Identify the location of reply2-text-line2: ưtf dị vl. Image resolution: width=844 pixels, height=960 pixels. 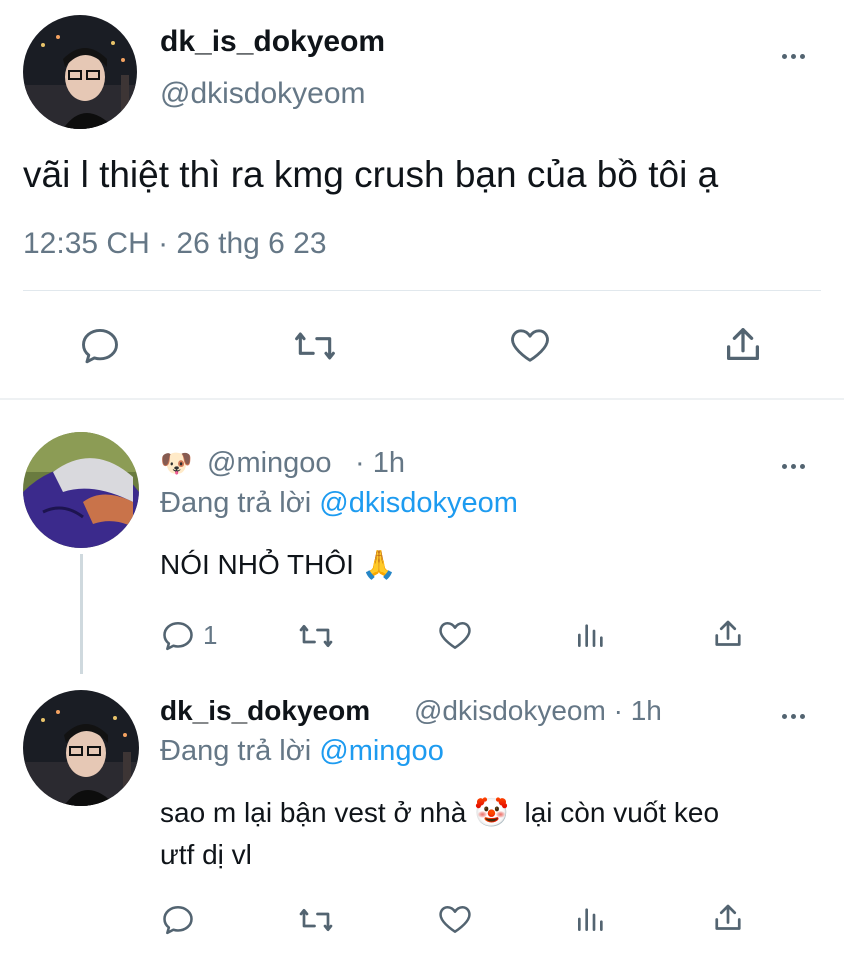
(206, 854).